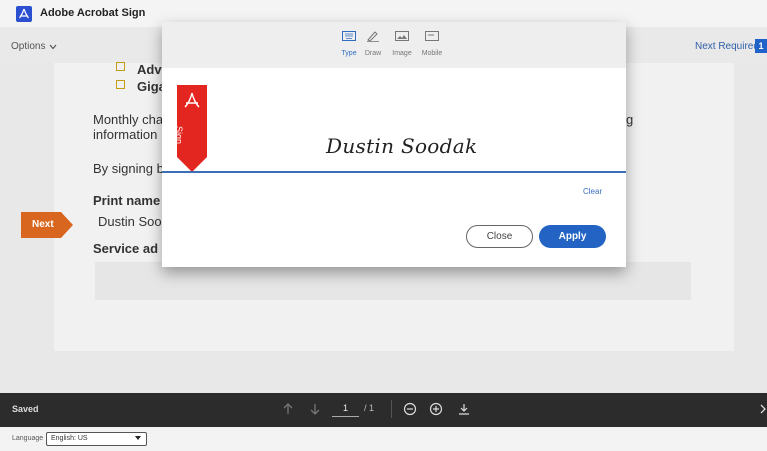 This screenshot has height=451, width=767. Describe the element at coordinates (69, 438) in the screenshot. I see `language-select-value: English: US` at that location.